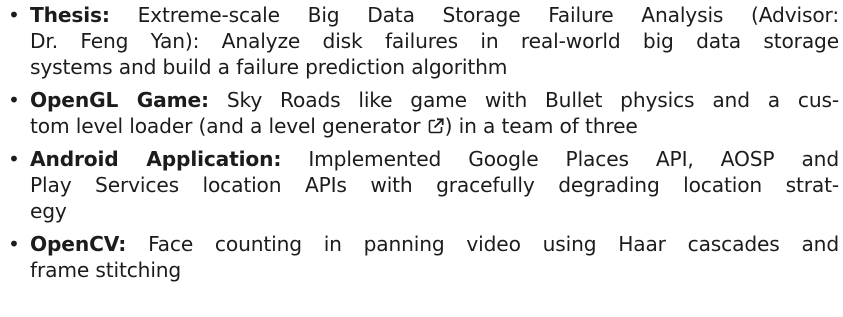  What do you see at coordinates (106, 269) in the screenshot?
I see `item-line: frame stitching` at bounding box center [106, 269].